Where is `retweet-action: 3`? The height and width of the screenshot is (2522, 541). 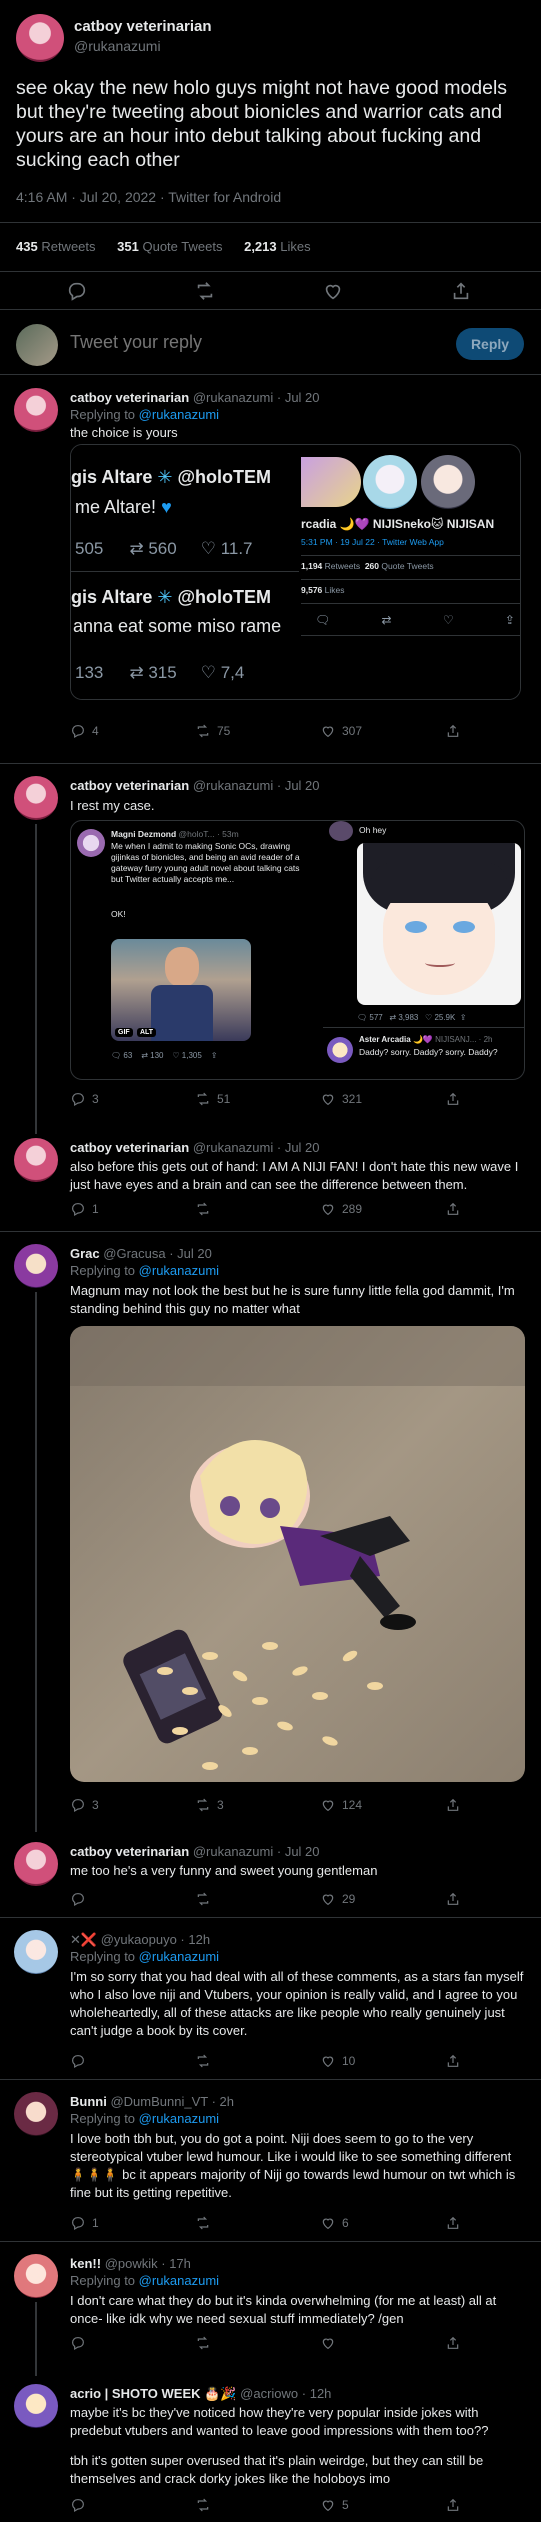 retweet-action: 3 is located at coordinates (209, 1805).